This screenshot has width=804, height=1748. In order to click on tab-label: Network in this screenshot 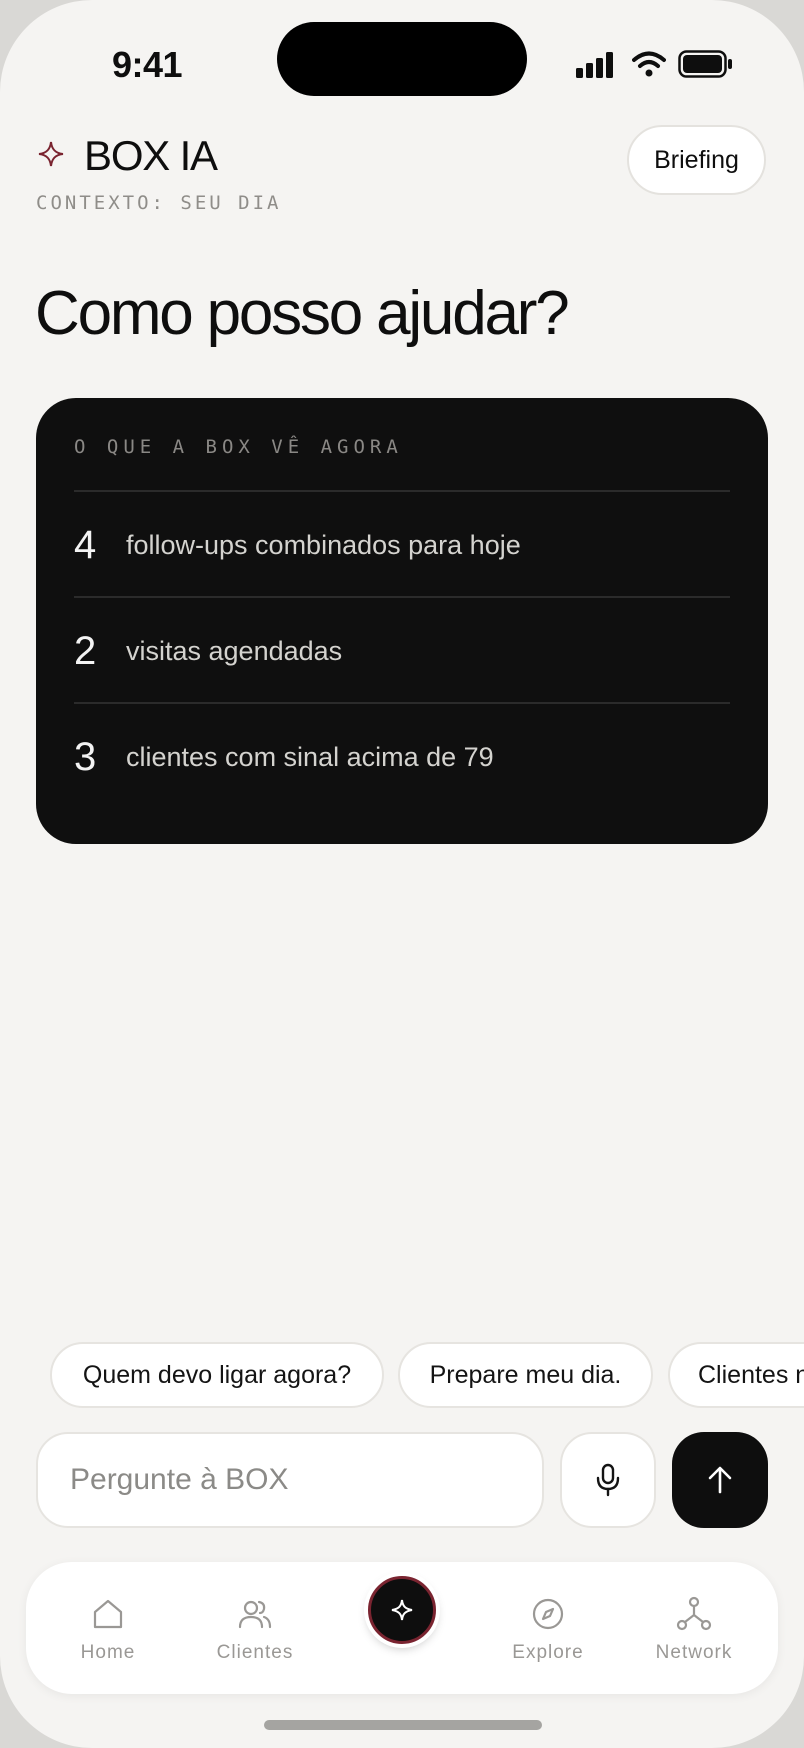, I will do `click(694, 1652)`.